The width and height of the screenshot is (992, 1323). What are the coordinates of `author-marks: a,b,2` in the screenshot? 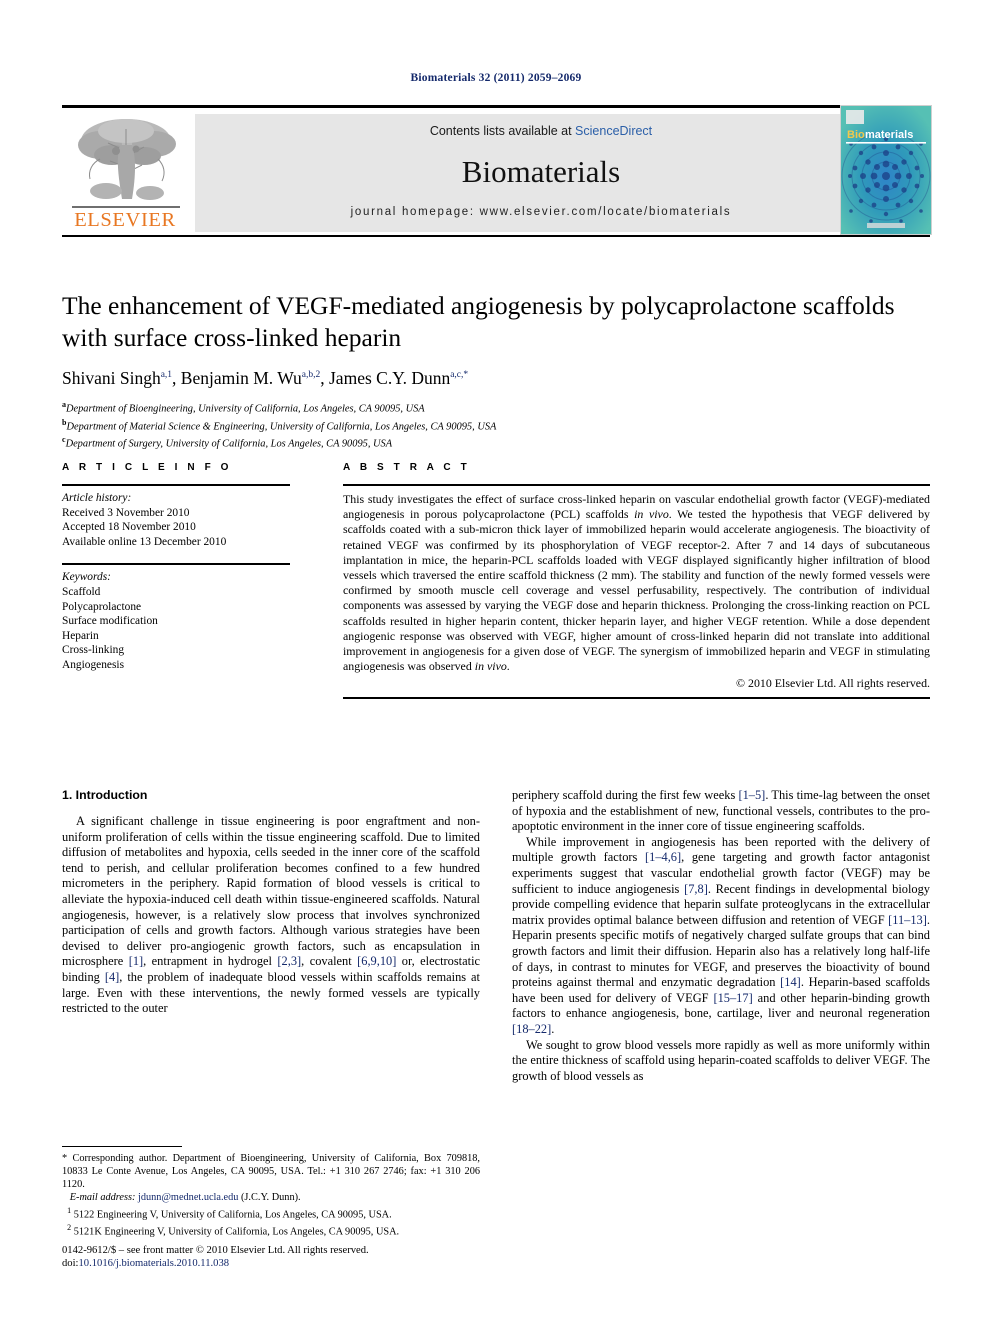 It's located at (311, 375).